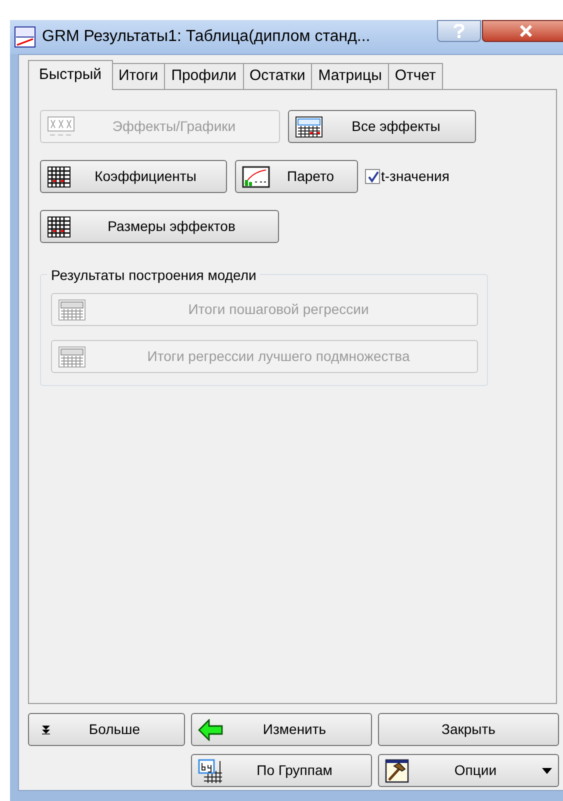 The width and height of the screenshot is (563, 801). What do you see at coordinates (204, 76) in the screenshot?
I see `tab: Профили` at bounding box center [204, 76].